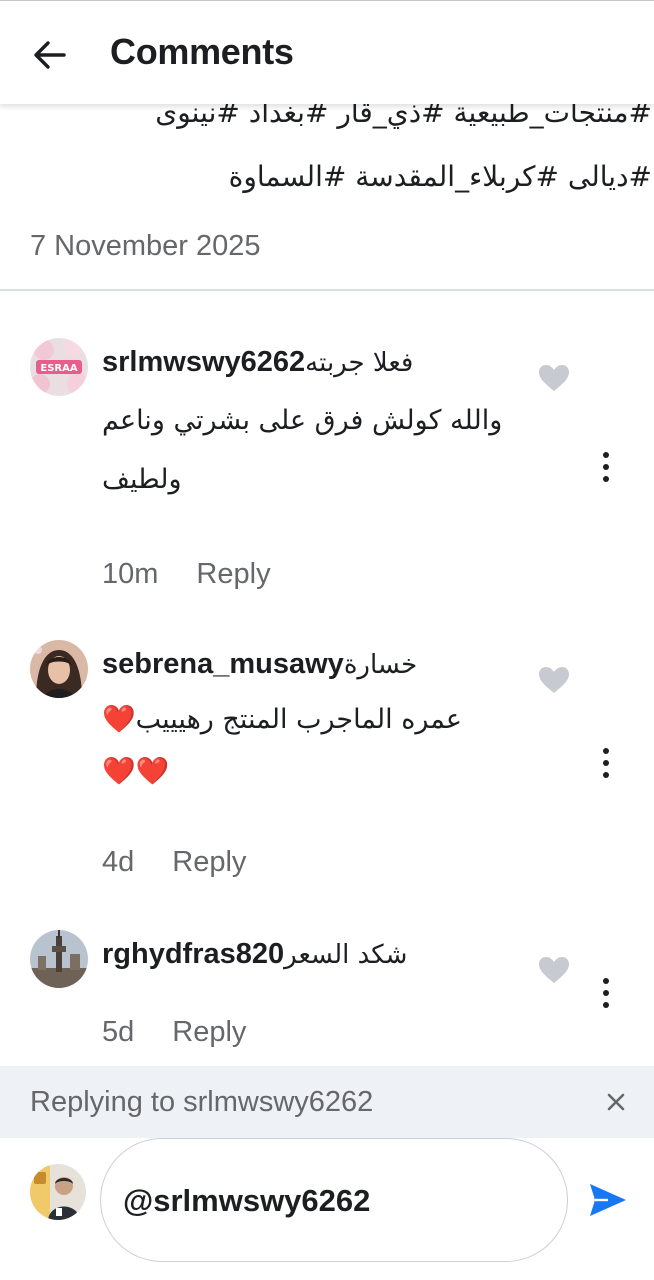  Describe the element at coordinates (246, 1201) in the screenshot. I see `comment-input-value: @srlmwswy6262` at that location.